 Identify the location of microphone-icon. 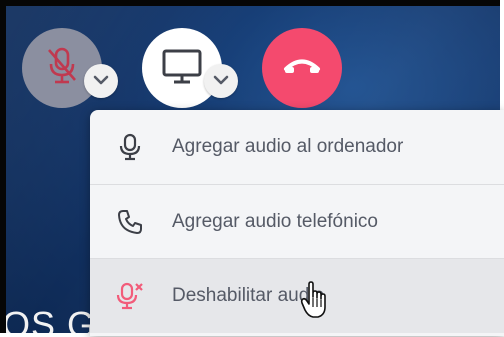
(130, 147).